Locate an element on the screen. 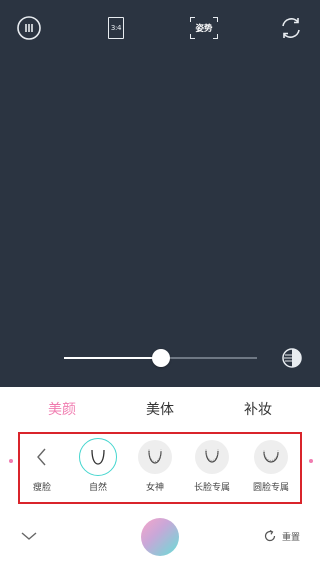 This screenshot has height=568, width=320. face-shape-round-face: 圆脸专属 is located at coordinates (271, 468).